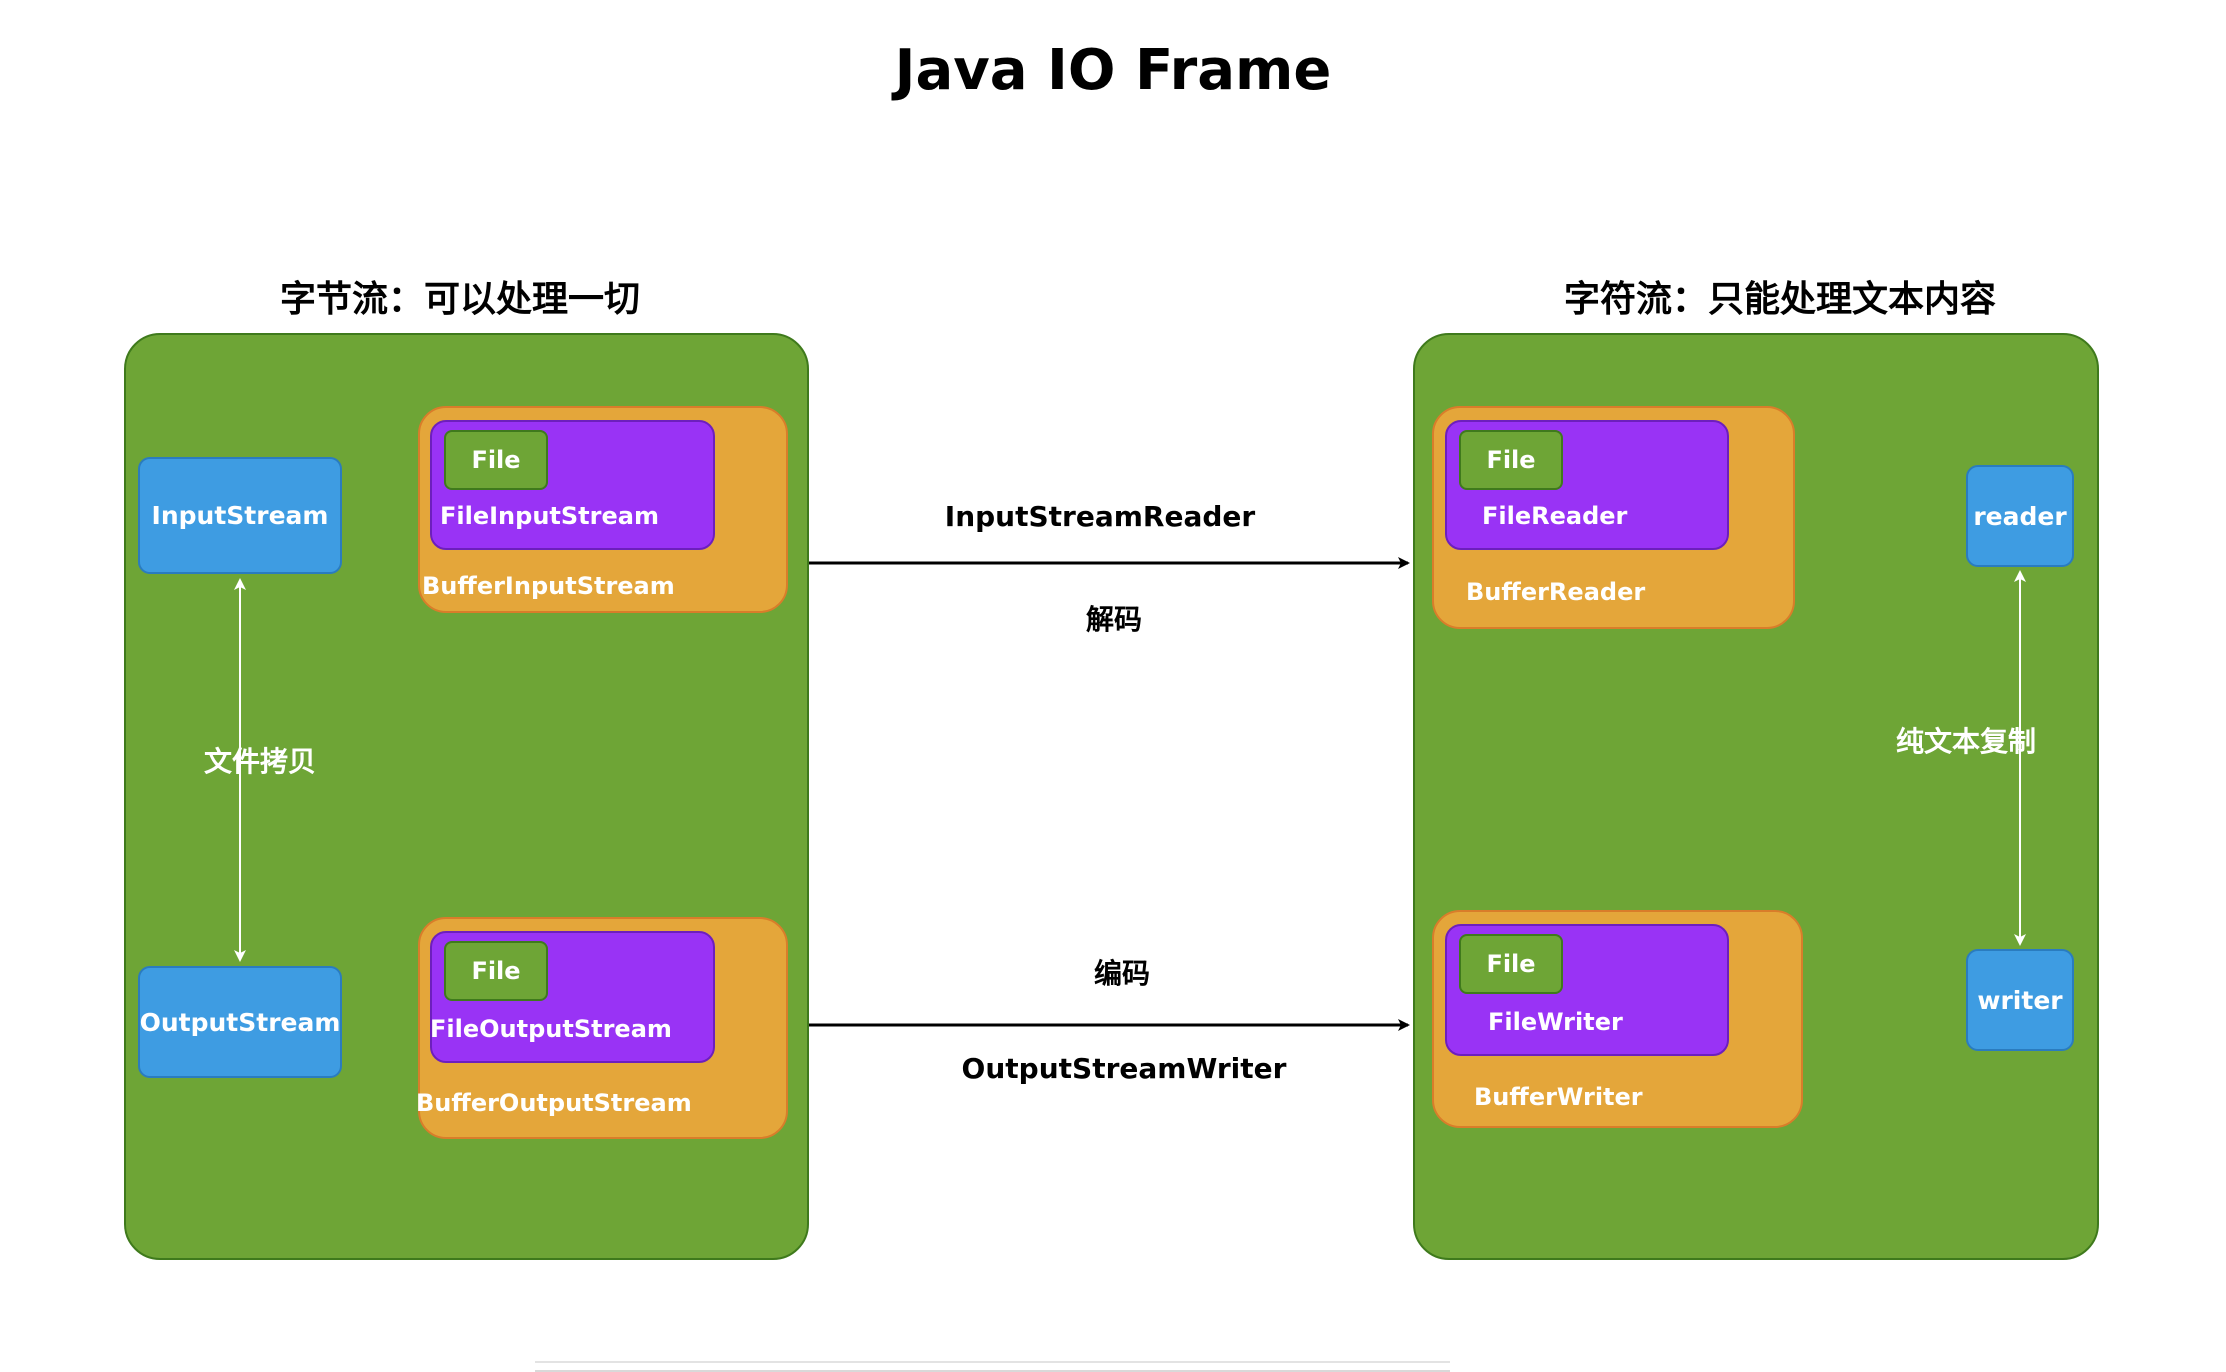 This screenshot has width=2226, height=1372. I want to click on bottom-divider-visible, so click(992, 1362).